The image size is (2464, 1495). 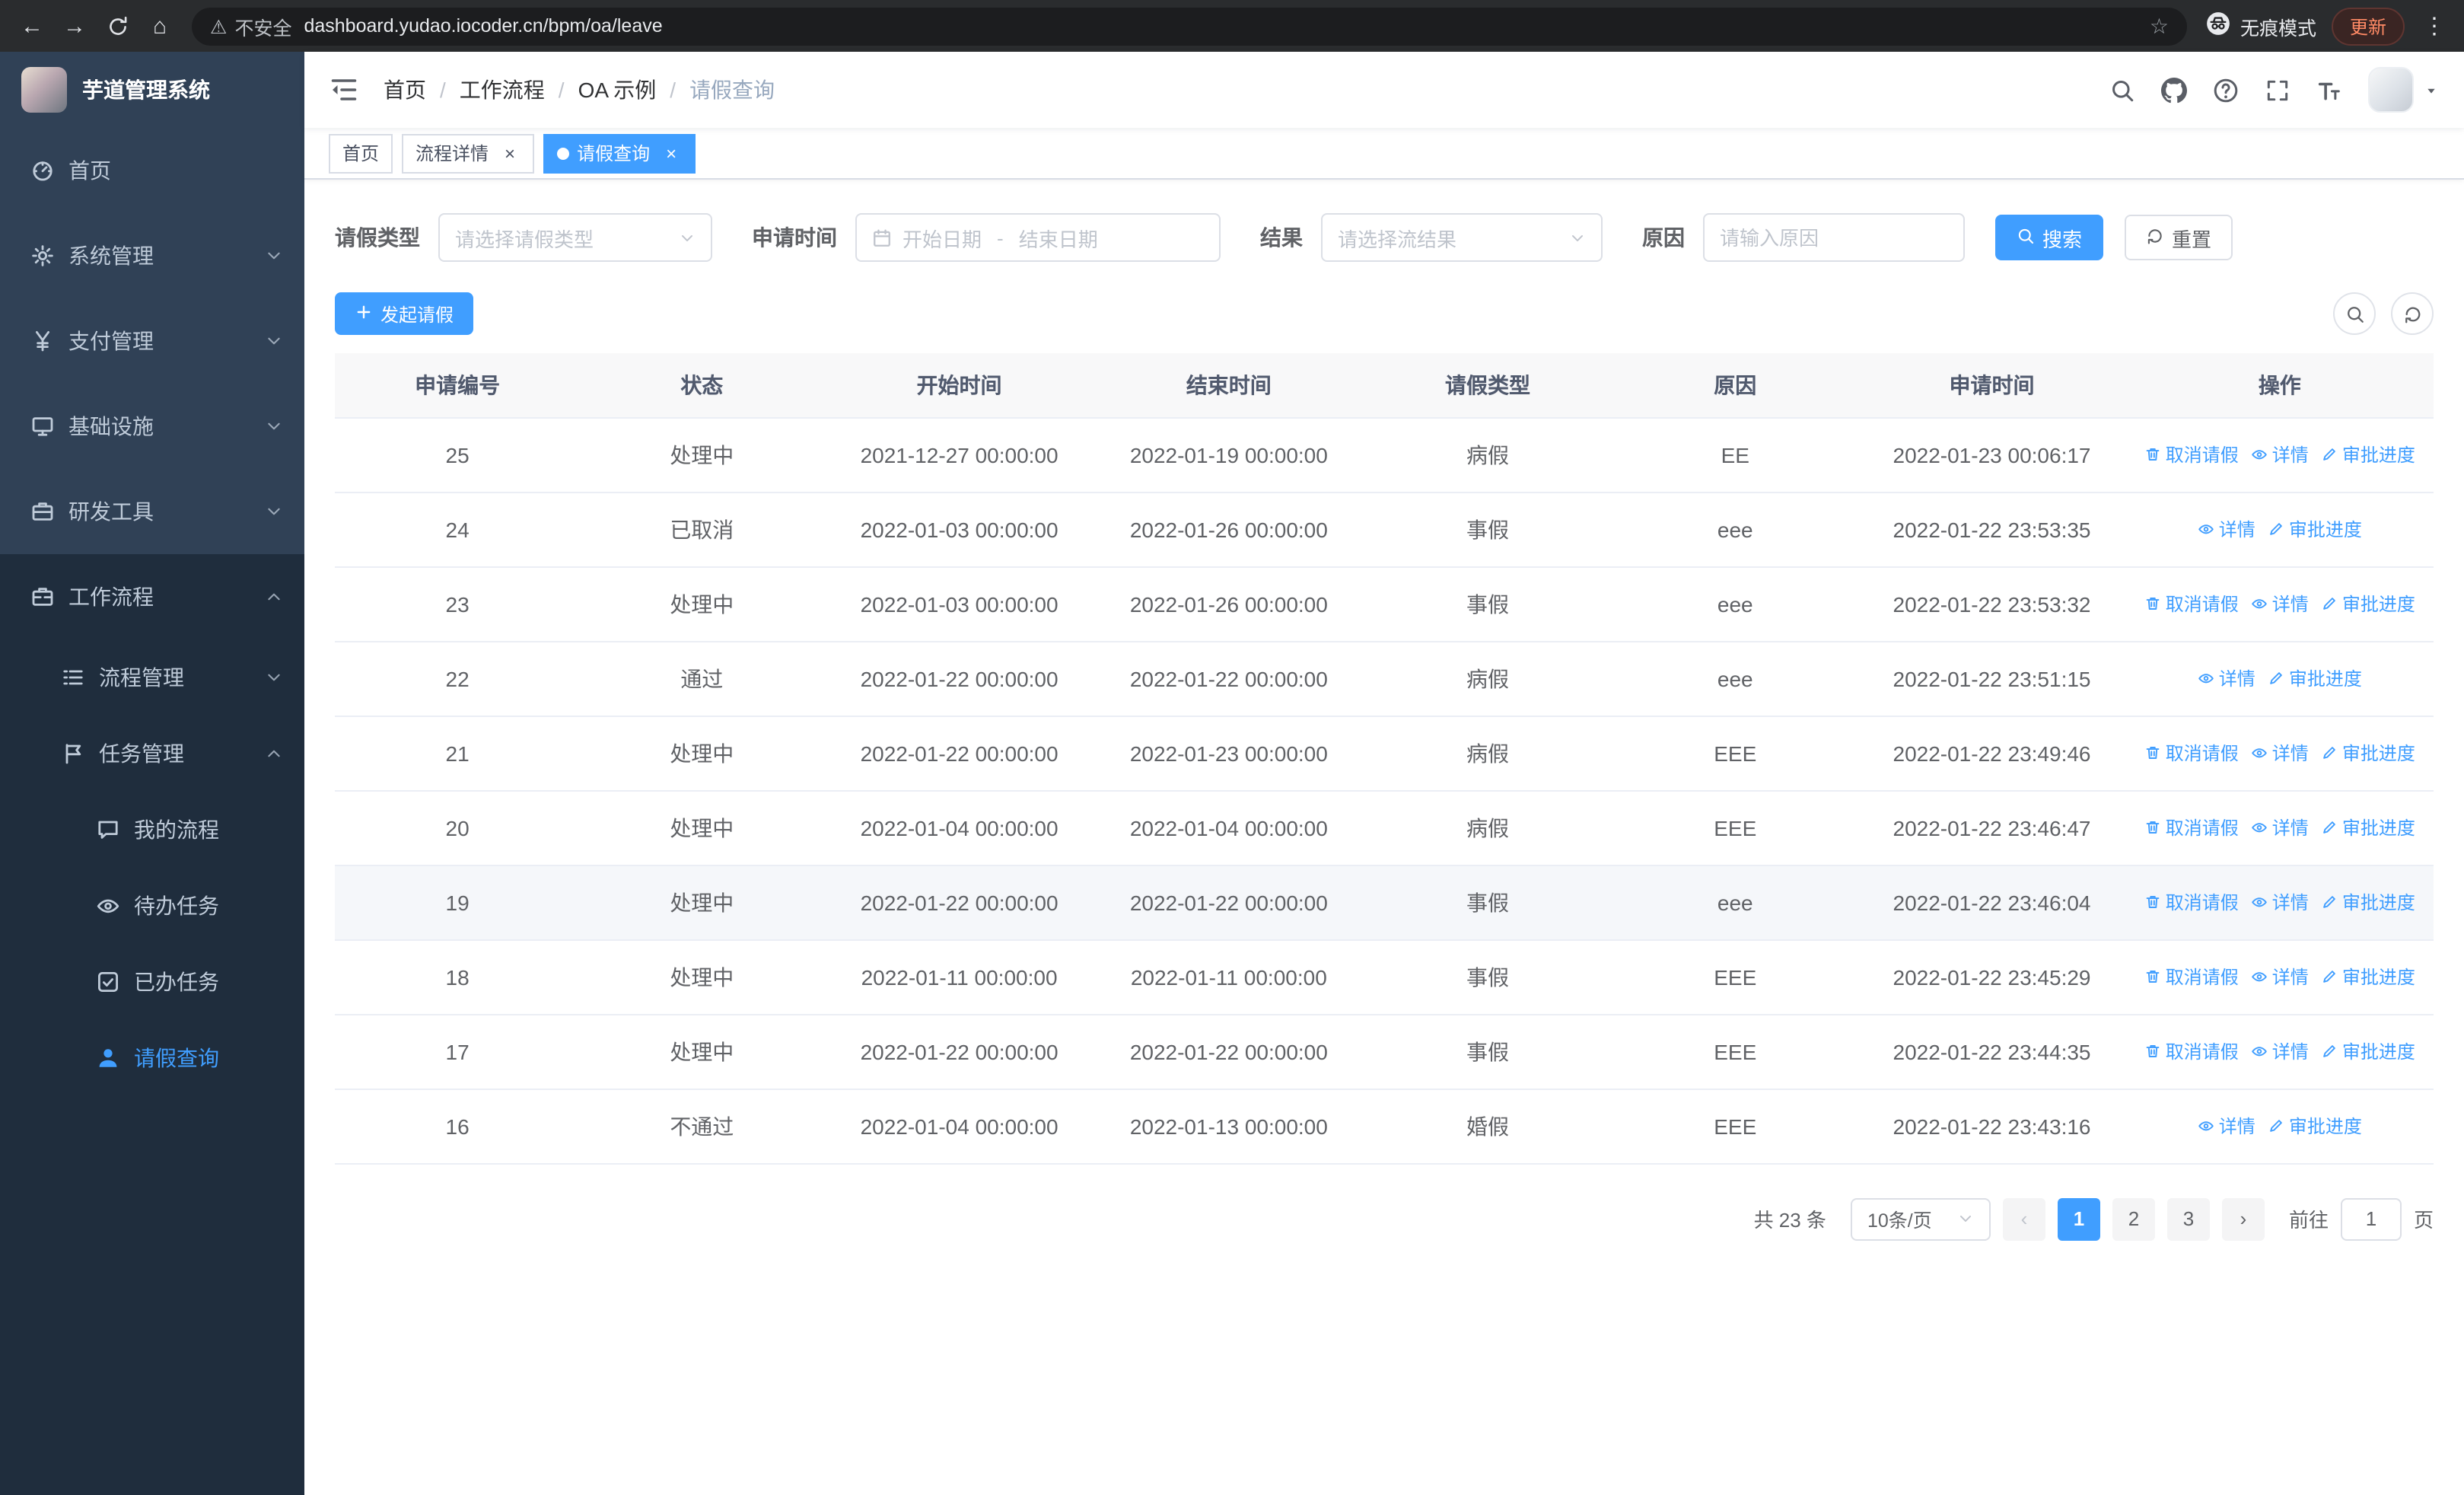 What do you see at coordinates (1992, 530) in the screenshot?
I see `cell-apply_time: 2022-01-22 23:53:35` at bounding box center [1992, 530].